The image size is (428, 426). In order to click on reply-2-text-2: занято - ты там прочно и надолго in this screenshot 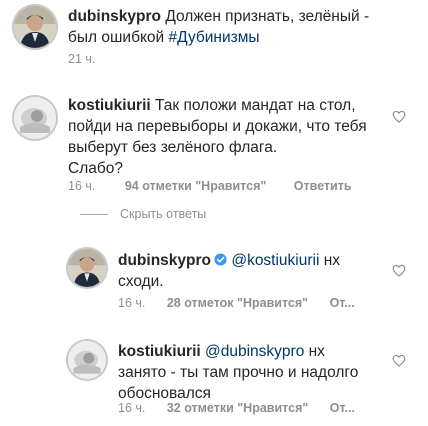, I will do `click(238, 372)`.